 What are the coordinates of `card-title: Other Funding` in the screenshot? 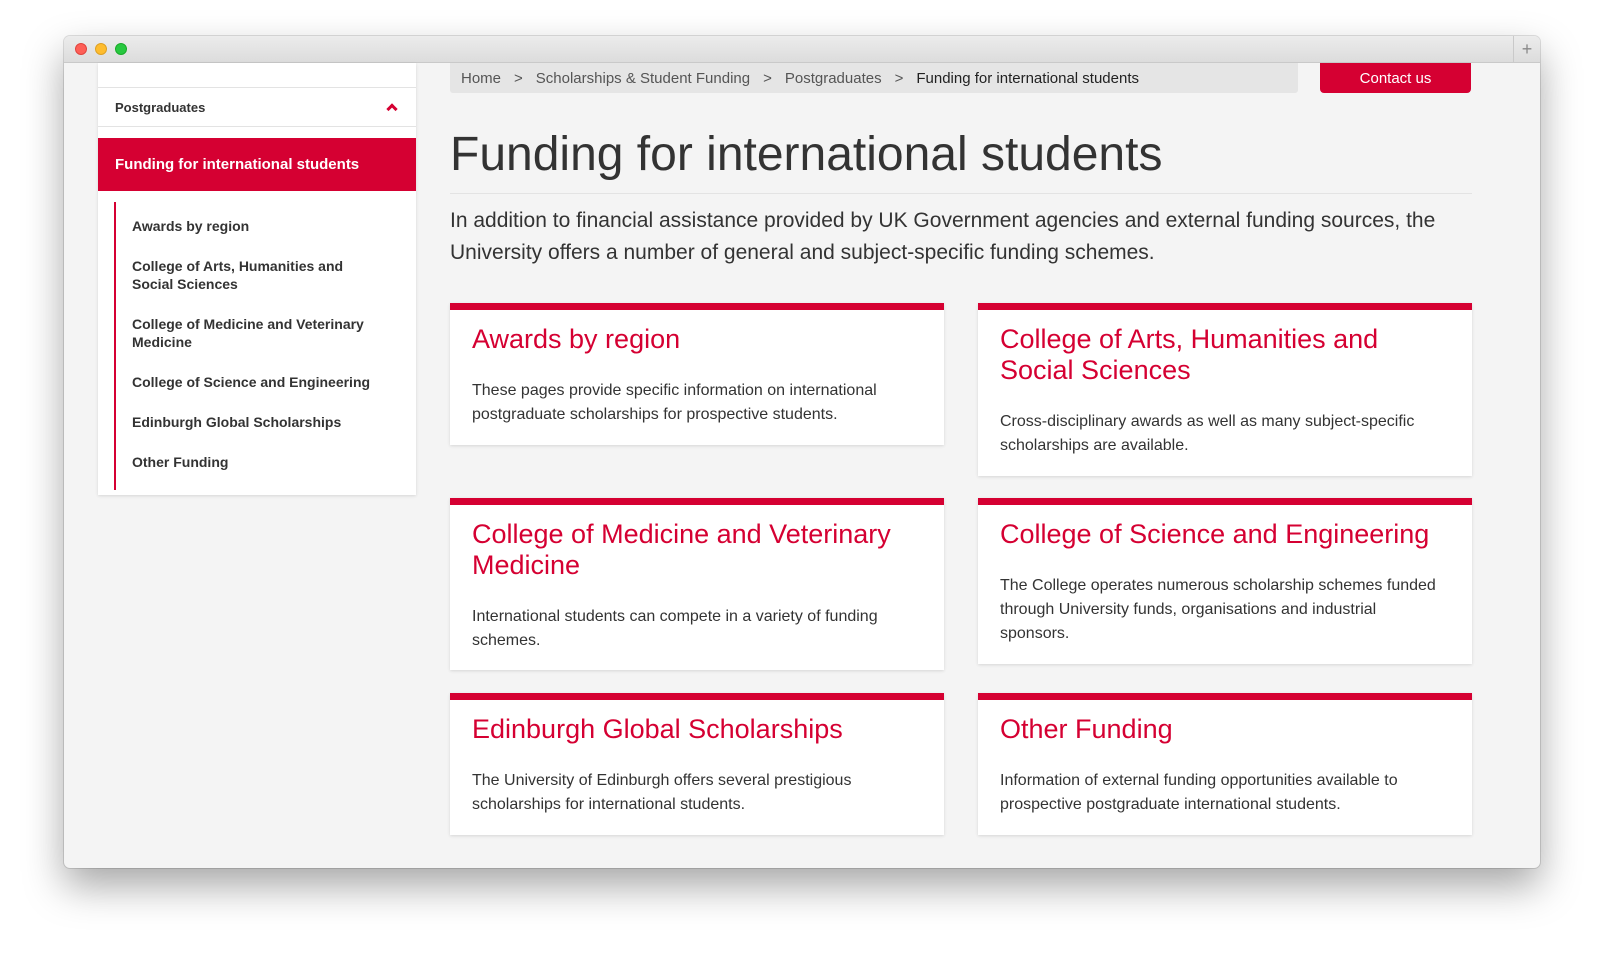 It's located at (1225, 729).